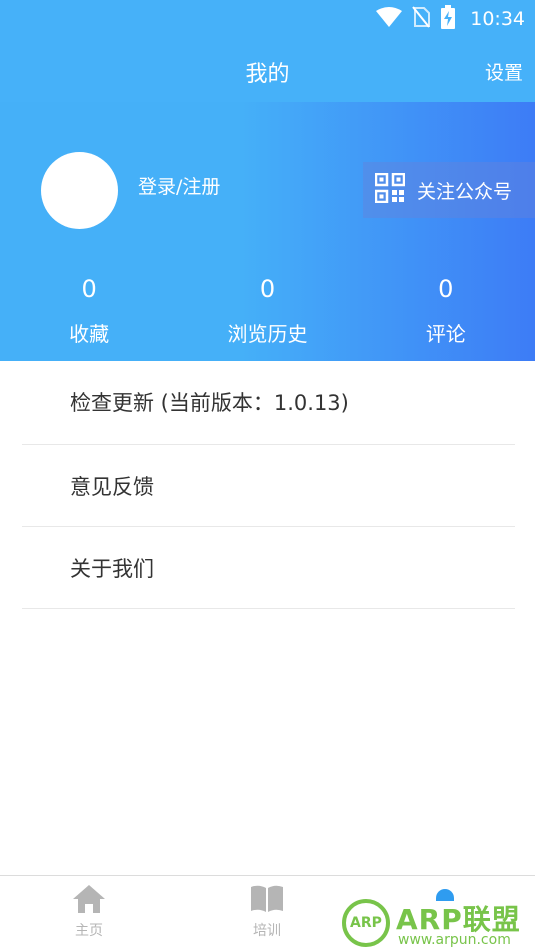  Describe the element at coordinates (504, 71) in the screenshot. I see `settings-button: 设置` at that location.